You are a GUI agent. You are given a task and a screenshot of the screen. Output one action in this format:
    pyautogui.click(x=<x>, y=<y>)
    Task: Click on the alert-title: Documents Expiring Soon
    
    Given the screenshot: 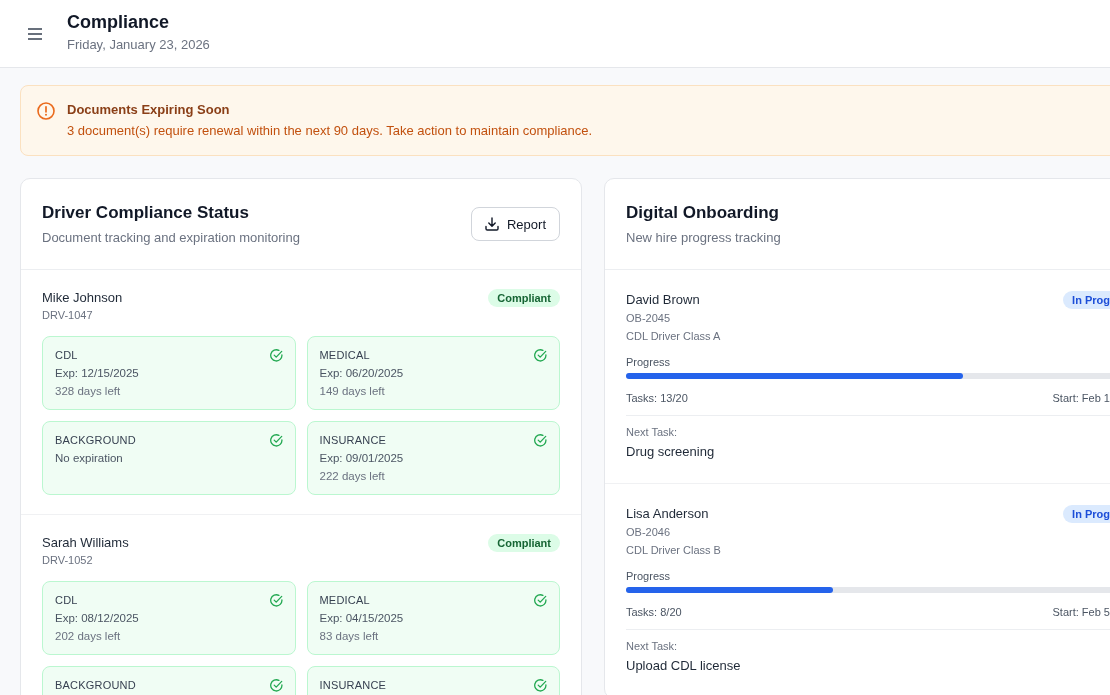 What is the action you would take?
    pyautogui.click(x=149, y=110)
    